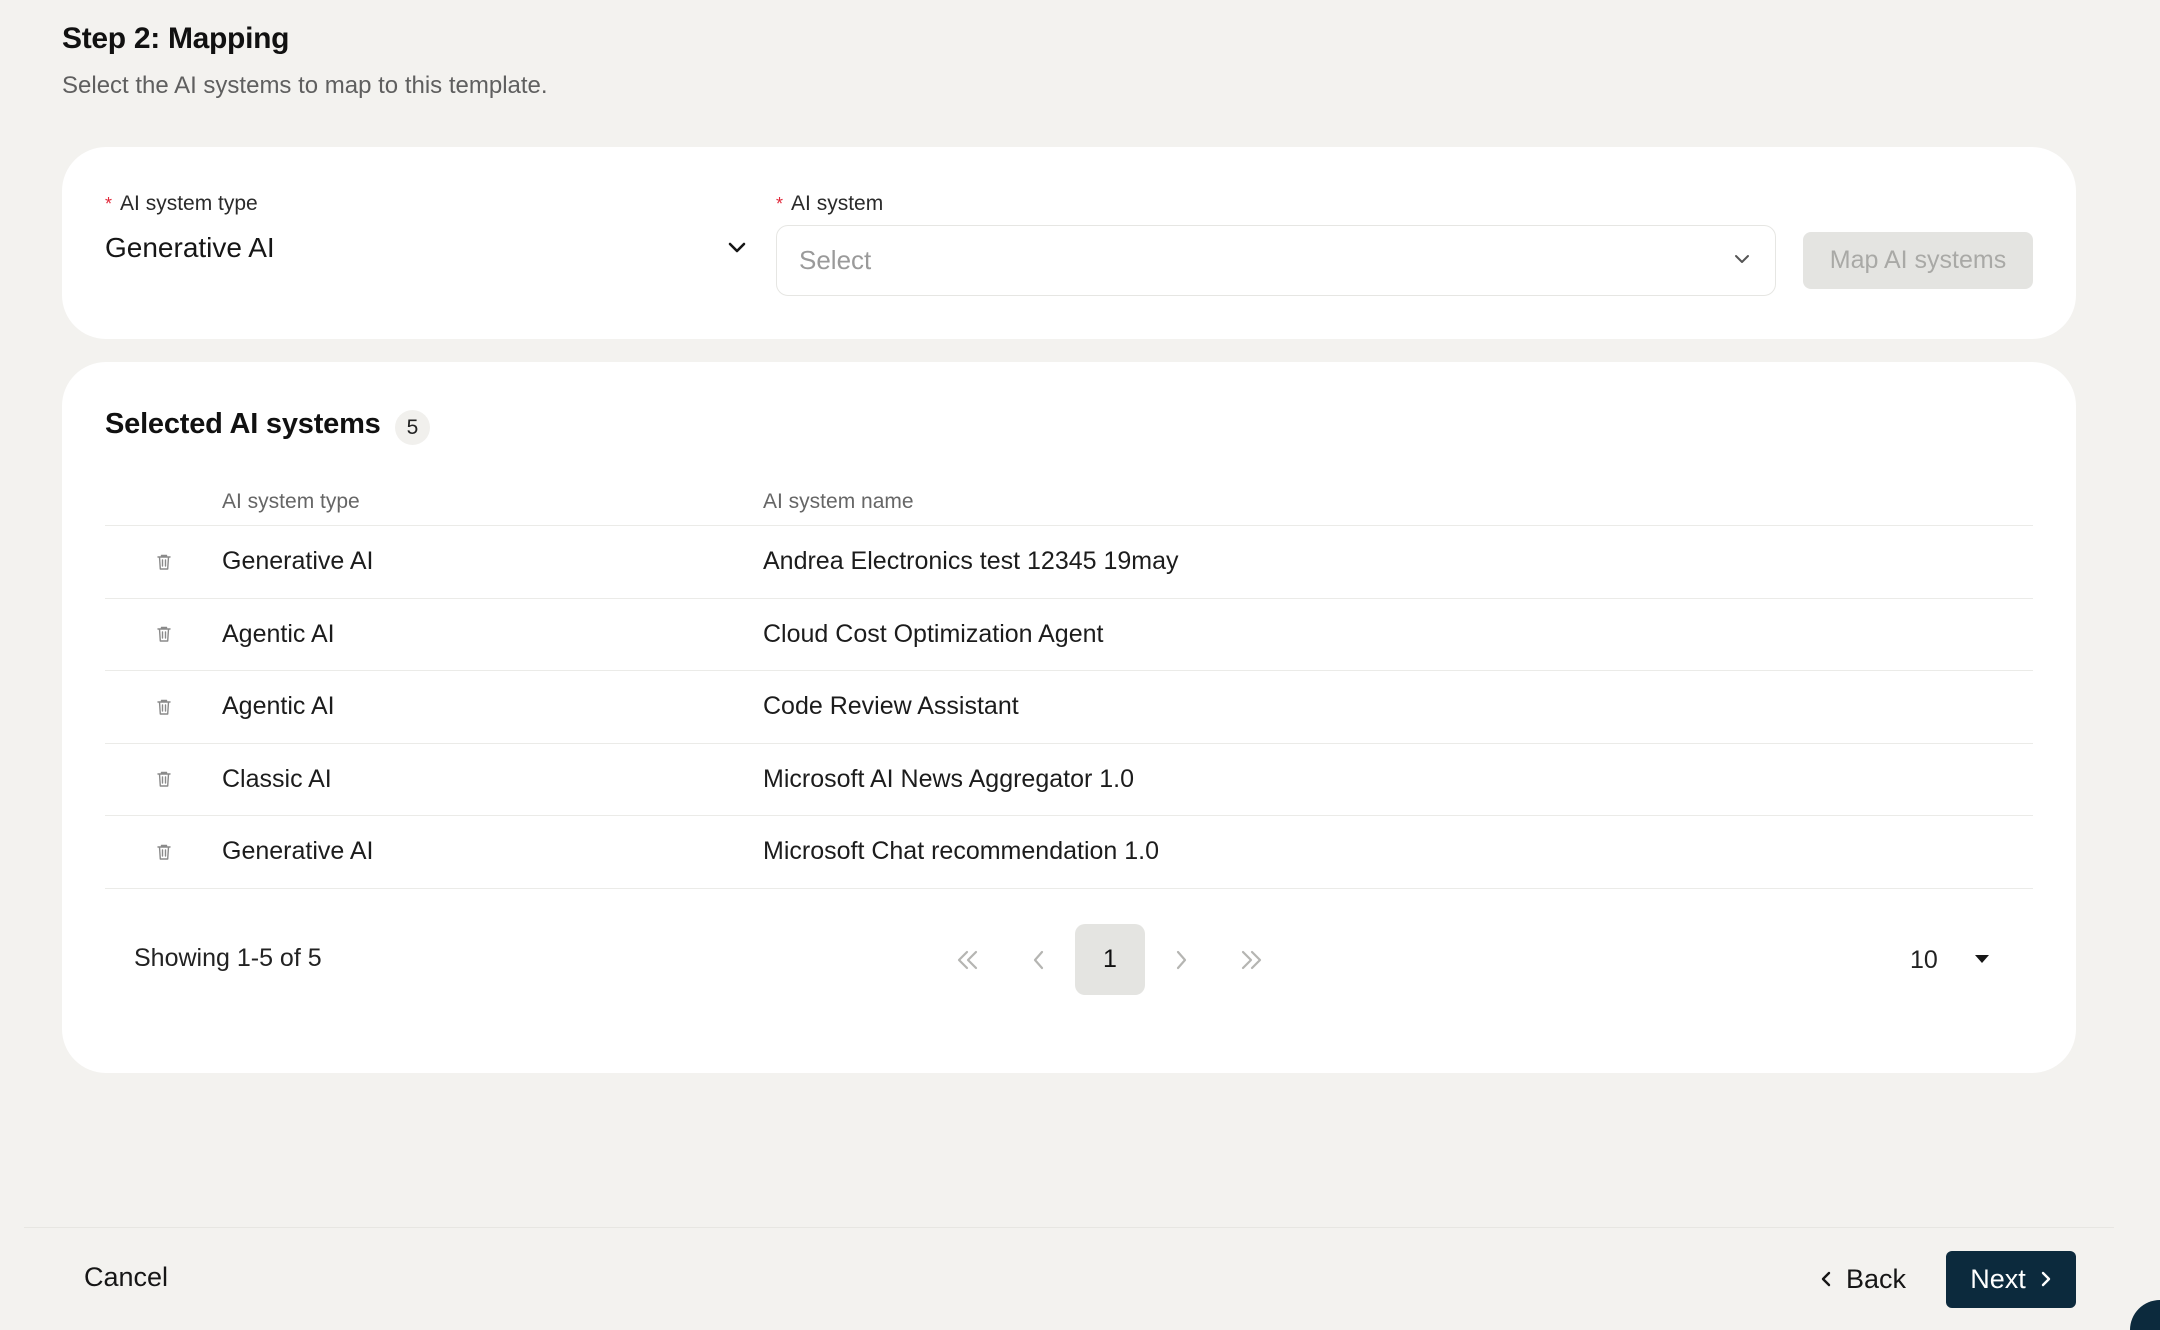 This screenshot has height=1330, width=2160. I want to click on back-label: Back, so click(1876, 1279).